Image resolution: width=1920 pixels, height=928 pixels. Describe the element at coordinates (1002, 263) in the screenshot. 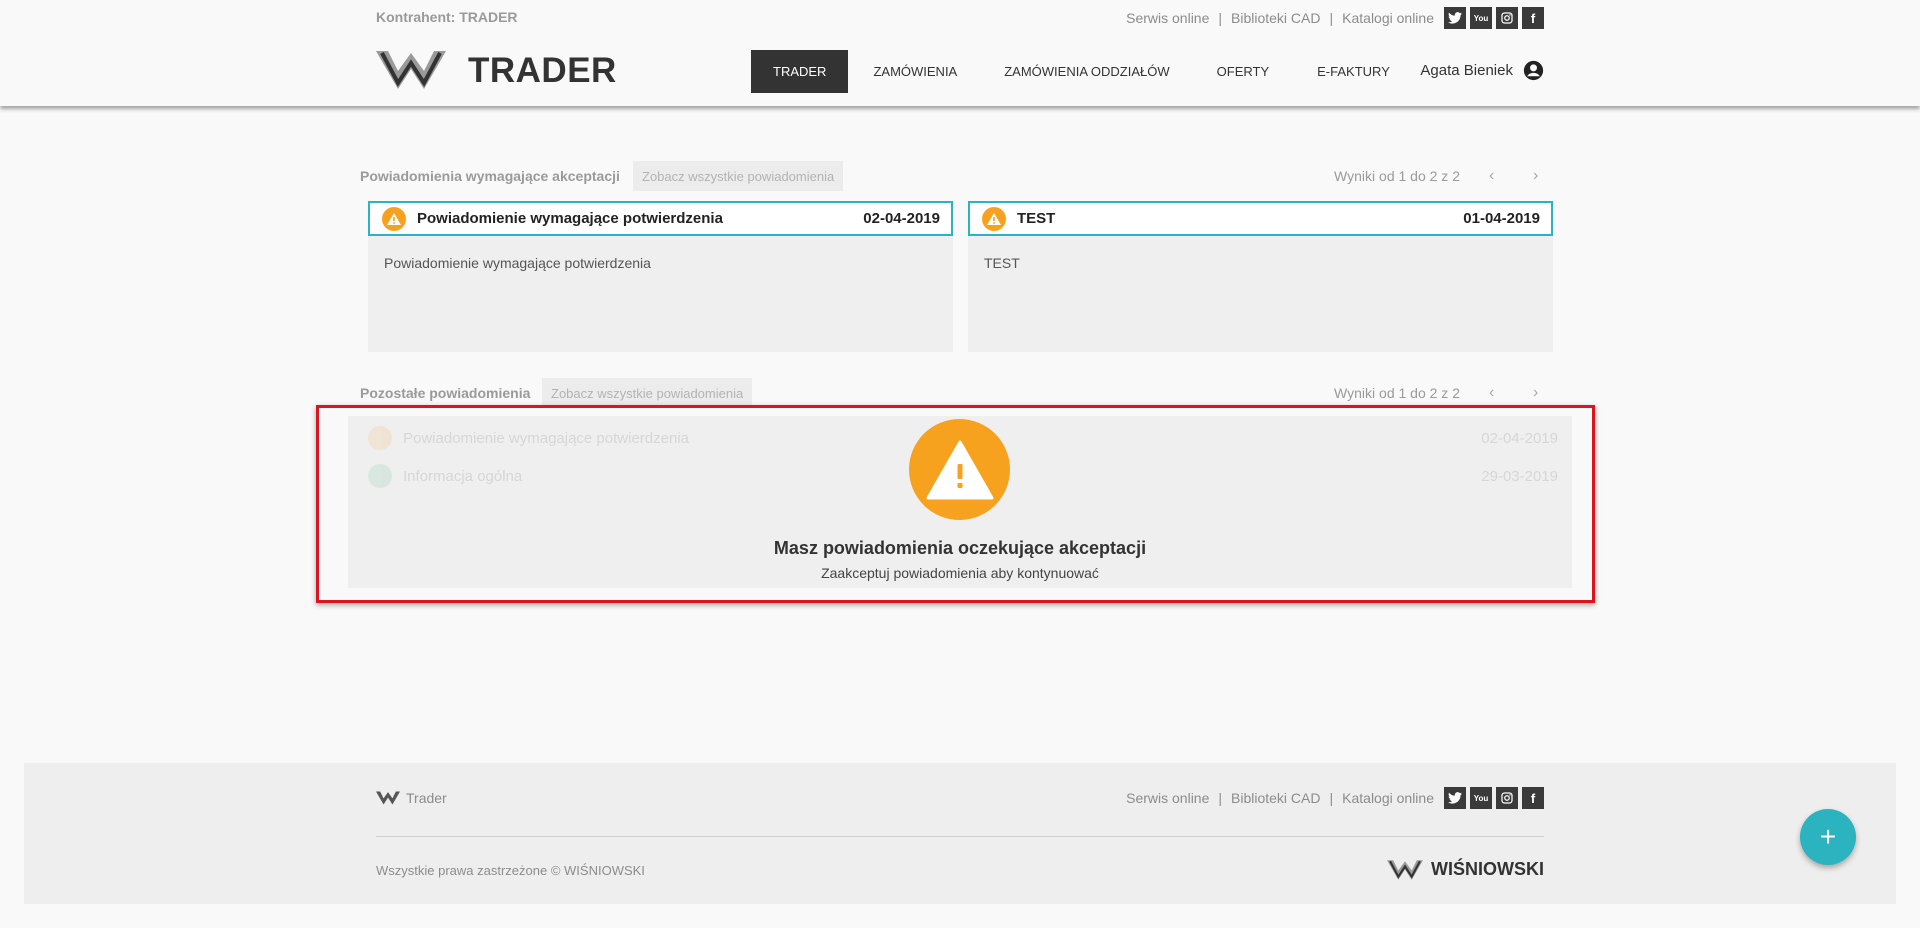

I see `notification-body: TEST` at that location.